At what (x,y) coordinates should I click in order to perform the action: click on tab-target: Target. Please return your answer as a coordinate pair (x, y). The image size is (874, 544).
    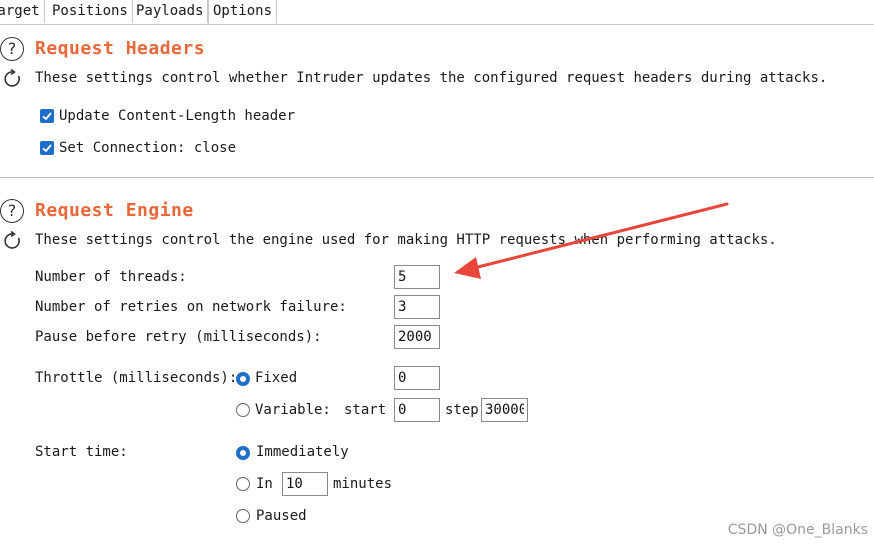
    Looking at the image, I should click on (22, 11).